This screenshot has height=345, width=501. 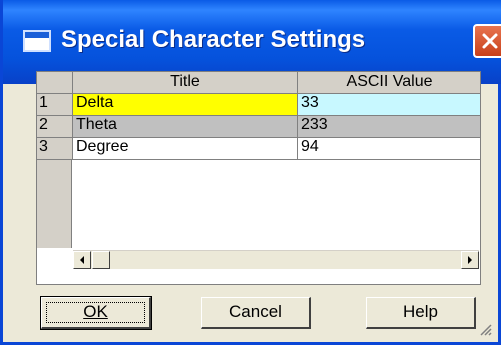 I want to click on close-icon, so click(x=490, y=41).